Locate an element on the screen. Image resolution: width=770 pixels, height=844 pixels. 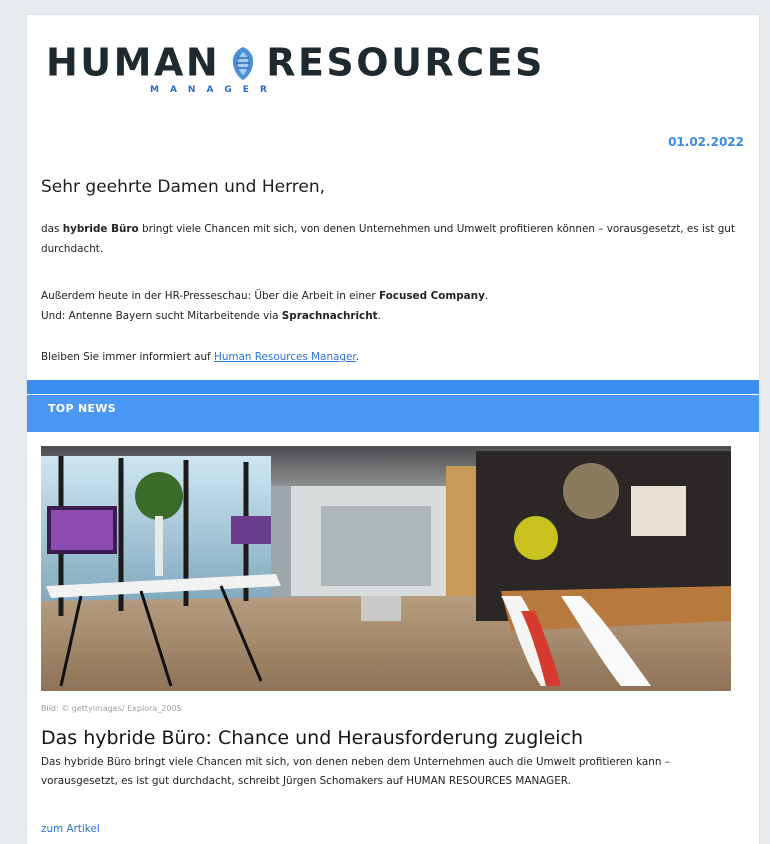
text-segment: das is located at coordinates (52, 229).